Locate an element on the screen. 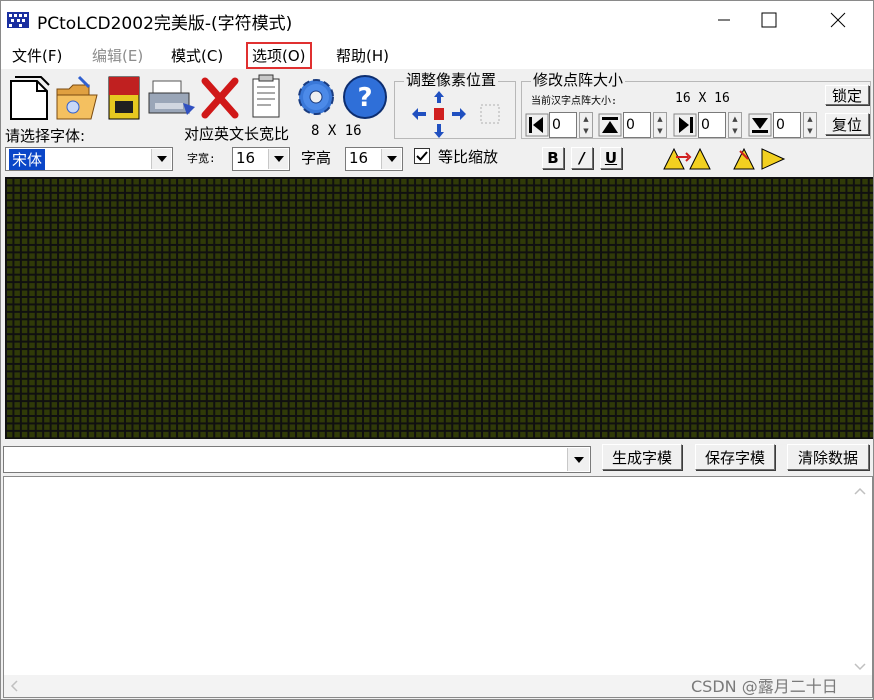 This screenshot has height=700, width=874. arrow-left-icon is located at coordinates (419, 114).